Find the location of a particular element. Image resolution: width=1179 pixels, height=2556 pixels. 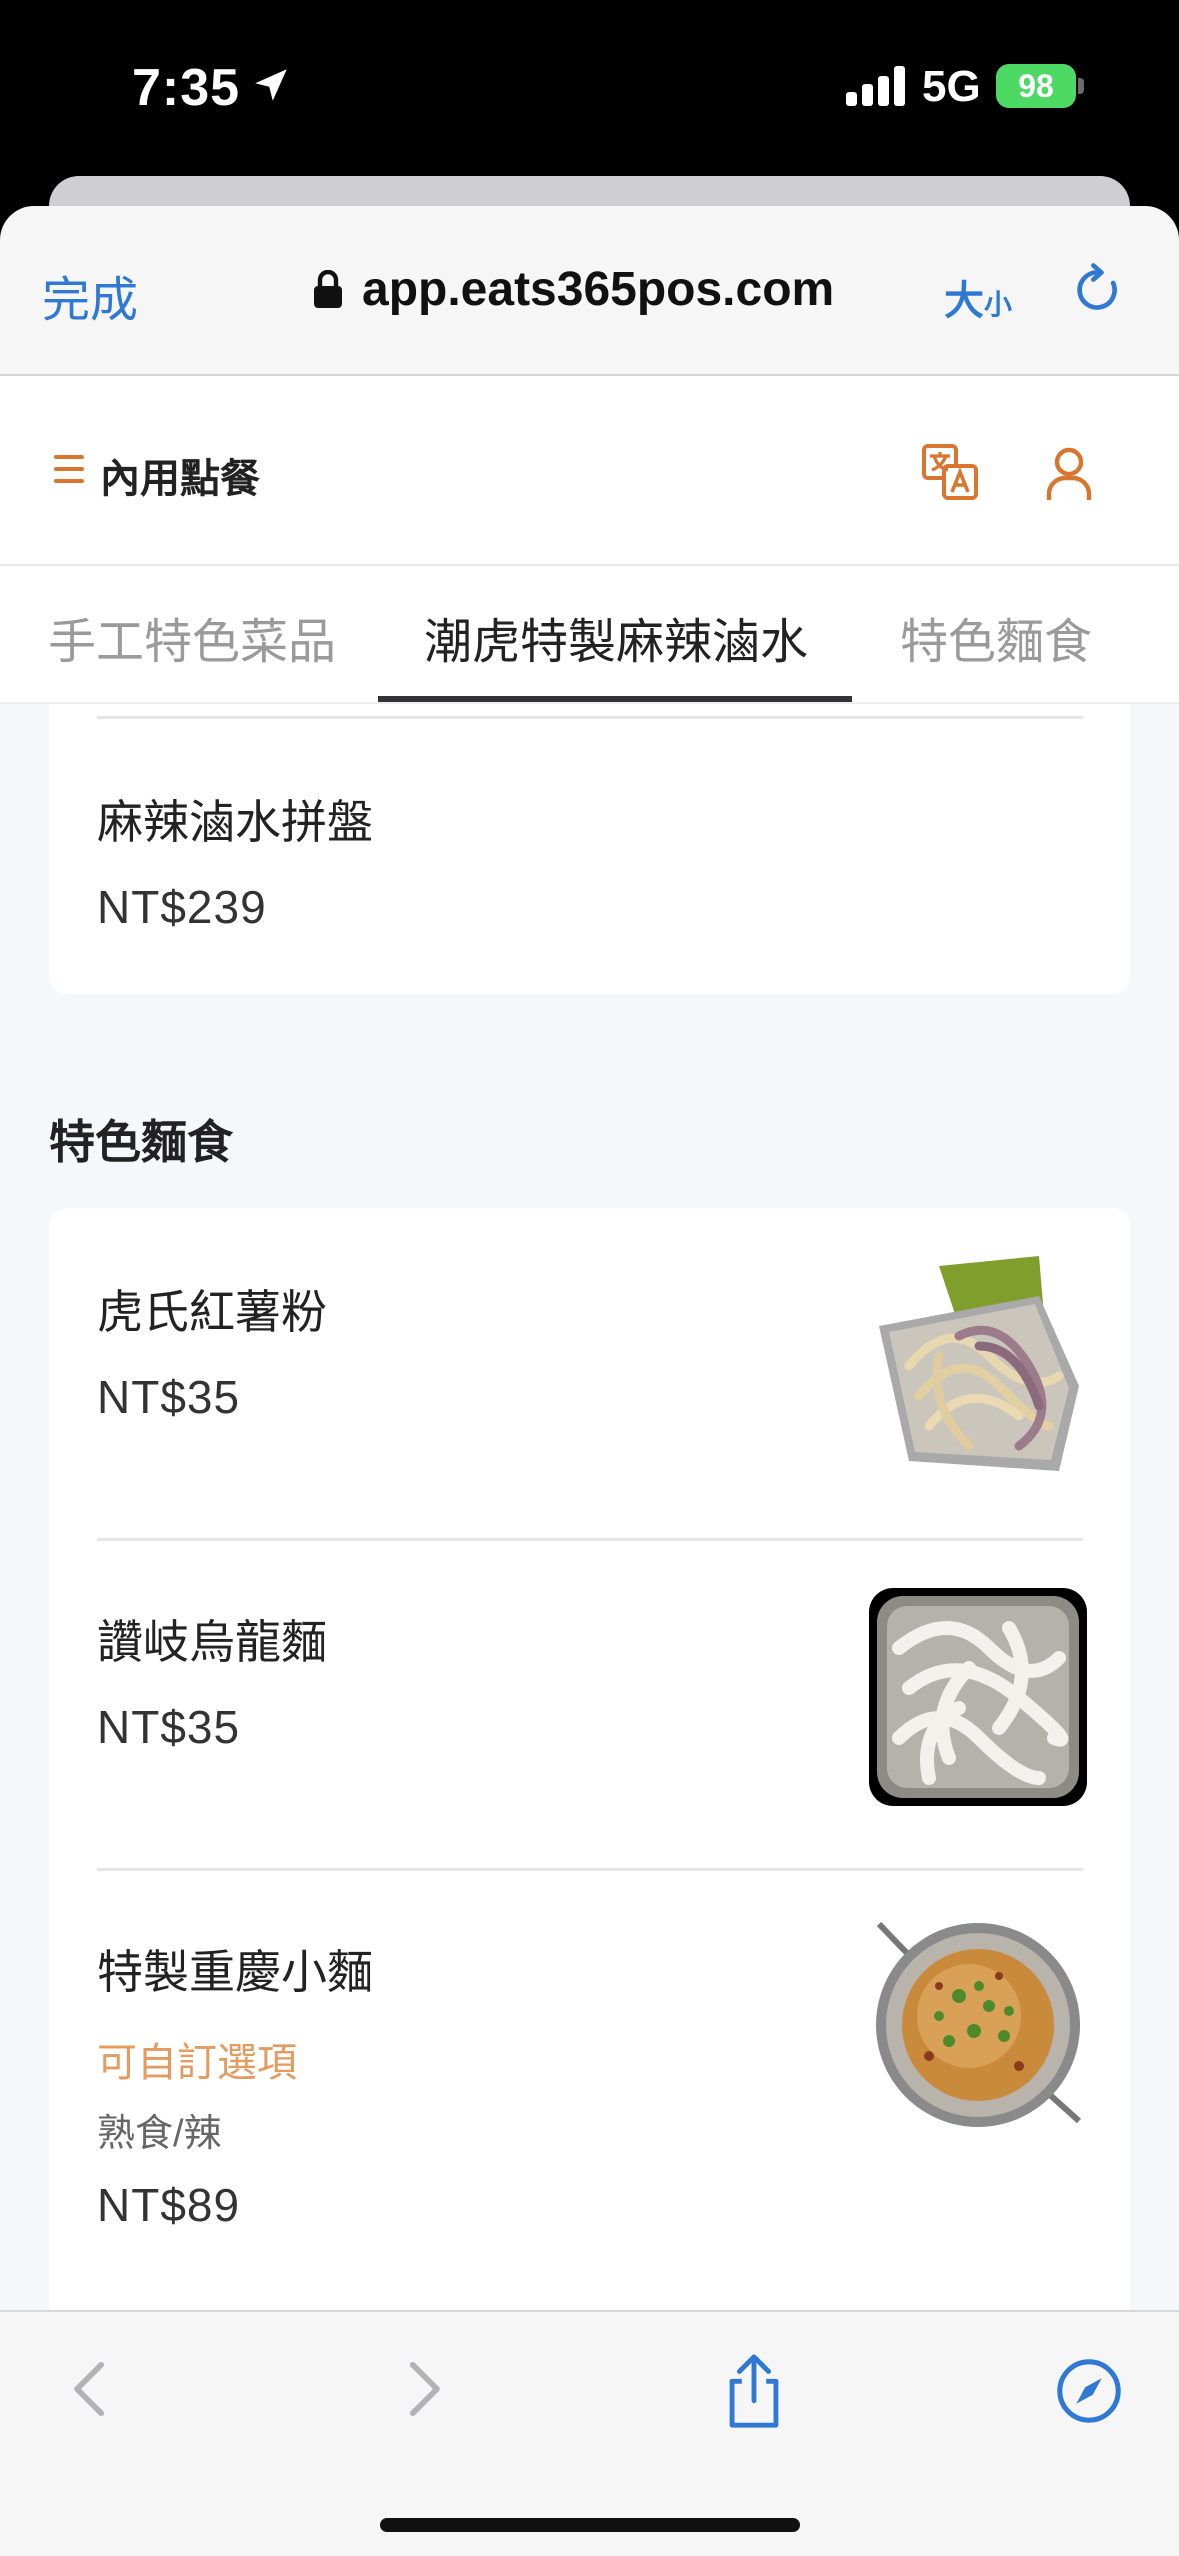

battery-tip is located at coordinates (1081, 86).